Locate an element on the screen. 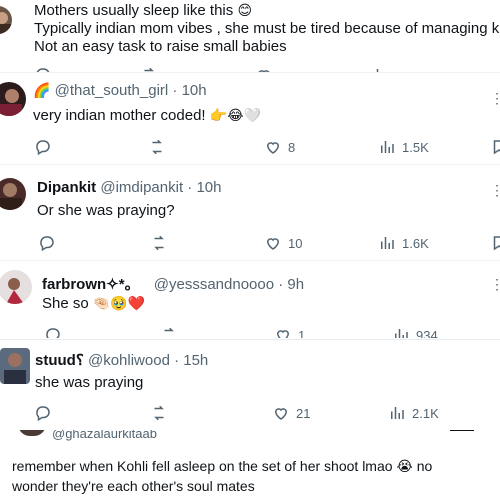  like-button: 8 is located at coordinates (279, 147).